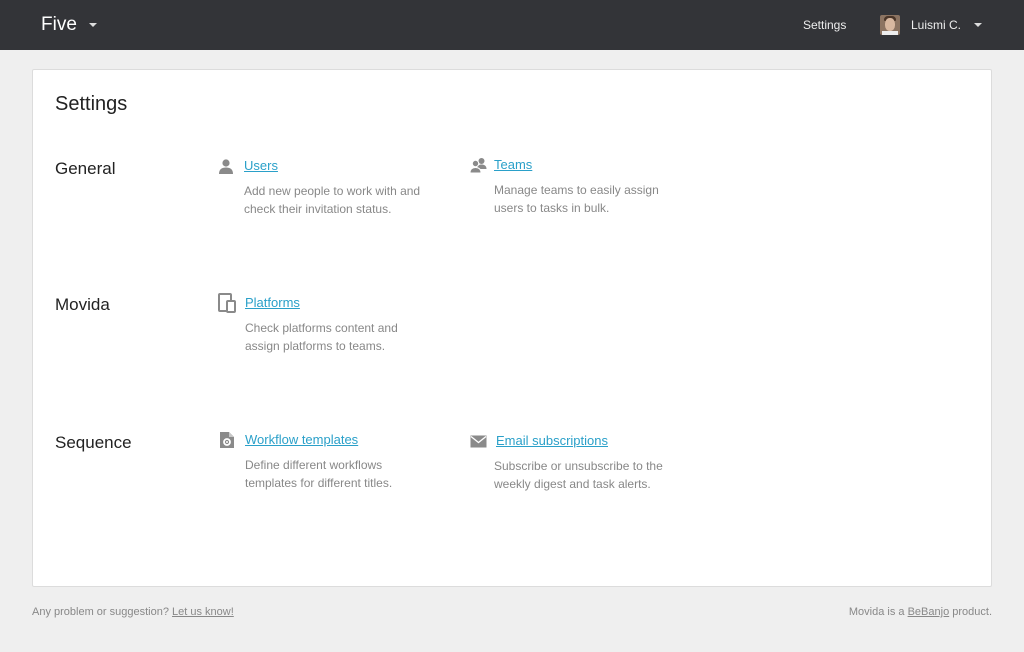  I want to click on footer-credits-prefix: Movida is a, so click(876, 612).